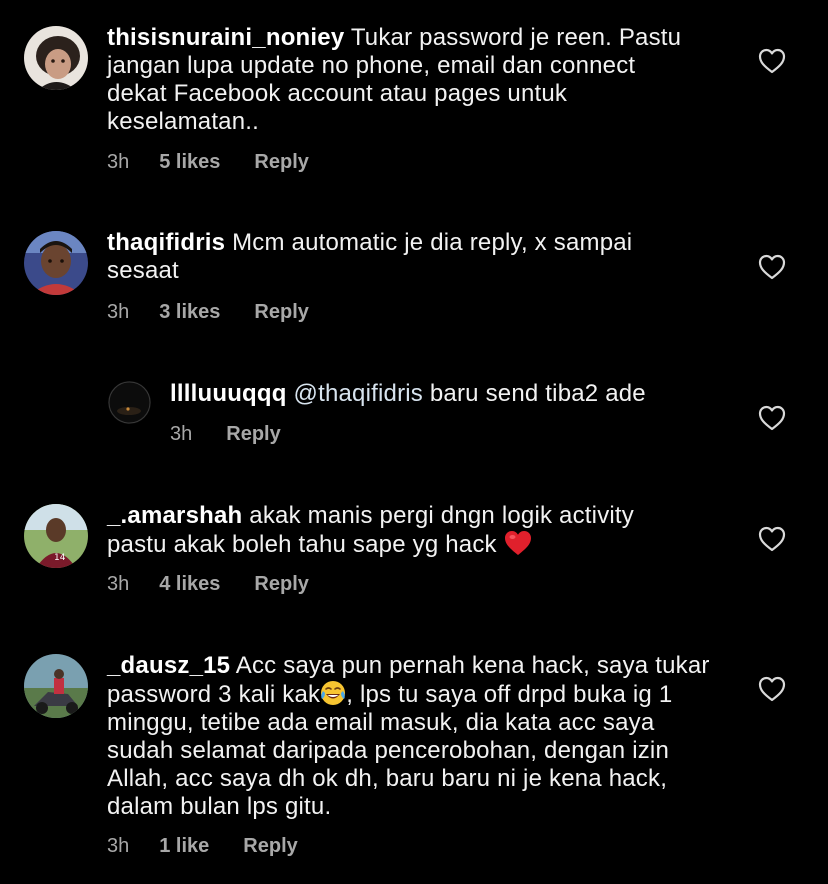  I want to click on comment-meta: 3h 4 likes Reply, so click(208, 584).